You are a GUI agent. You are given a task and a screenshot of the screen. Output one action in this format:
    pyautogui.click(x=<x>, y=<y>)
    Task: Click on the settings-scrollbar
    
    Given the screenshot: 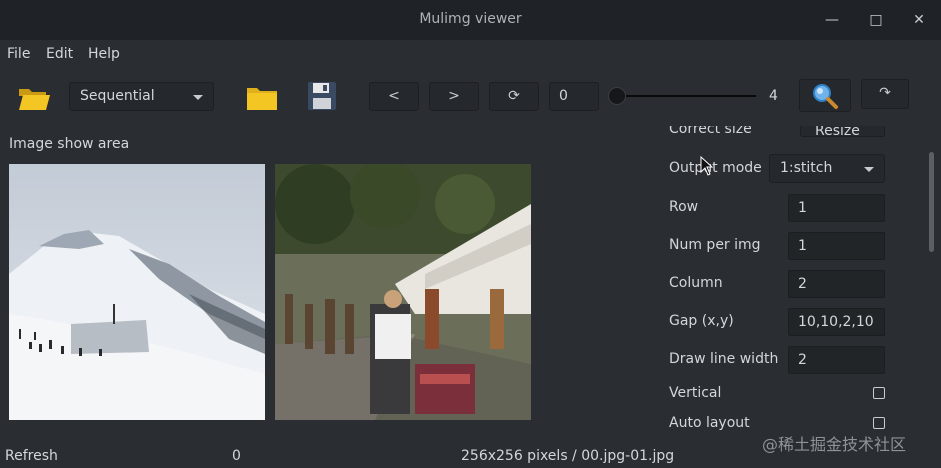 What is the action you would take?
    pyautogui.click(x=931, y=202)
    